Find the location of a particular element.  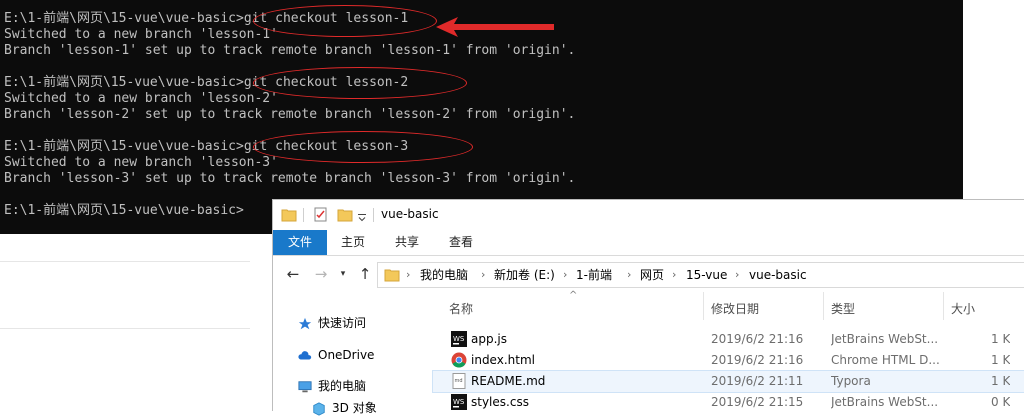

nav-item-this-pc: 我的电脑 is located at coordinates (331, 386).